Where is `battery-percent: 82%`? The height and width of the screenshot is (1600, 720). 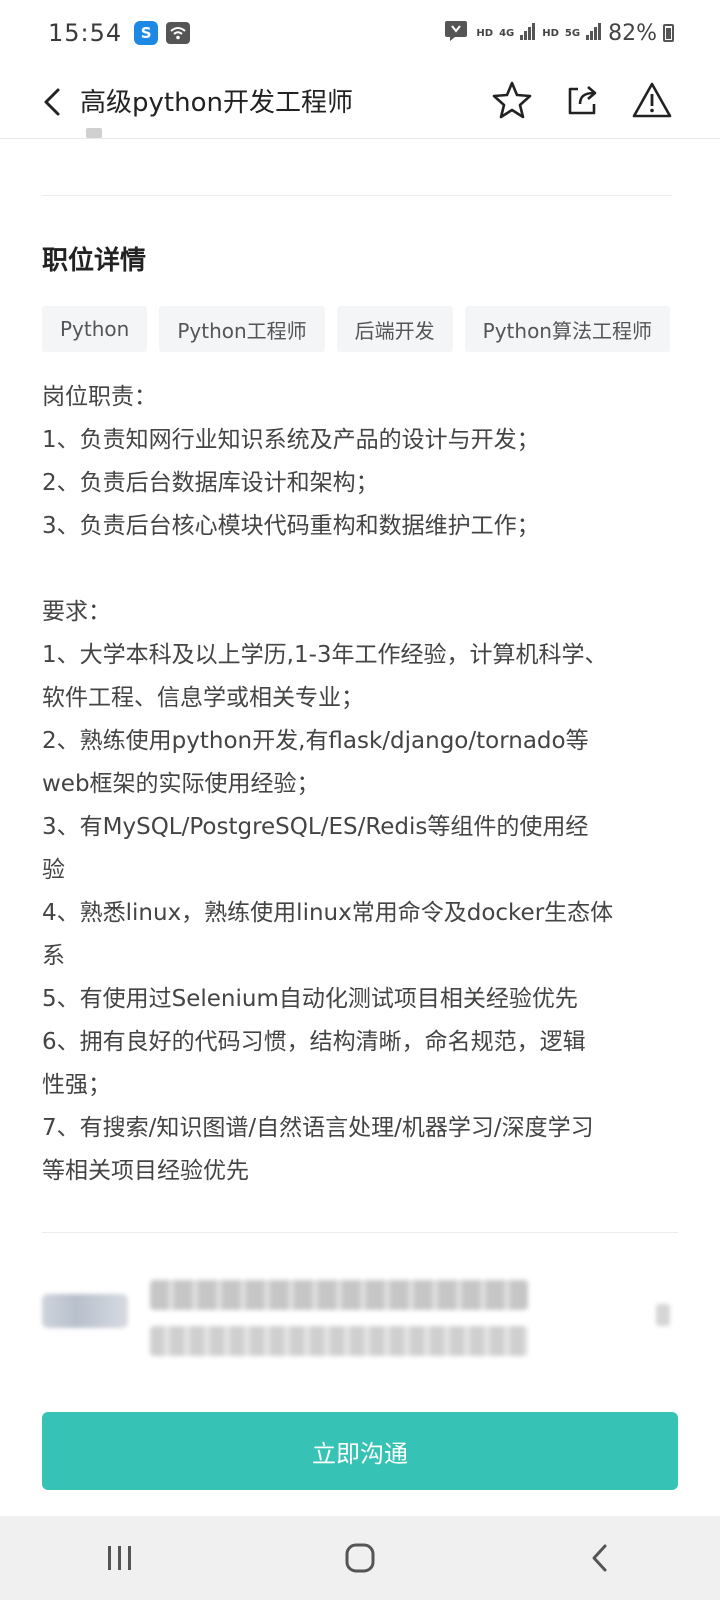 battery-percent: 82% is located at coordinates (632, 33).